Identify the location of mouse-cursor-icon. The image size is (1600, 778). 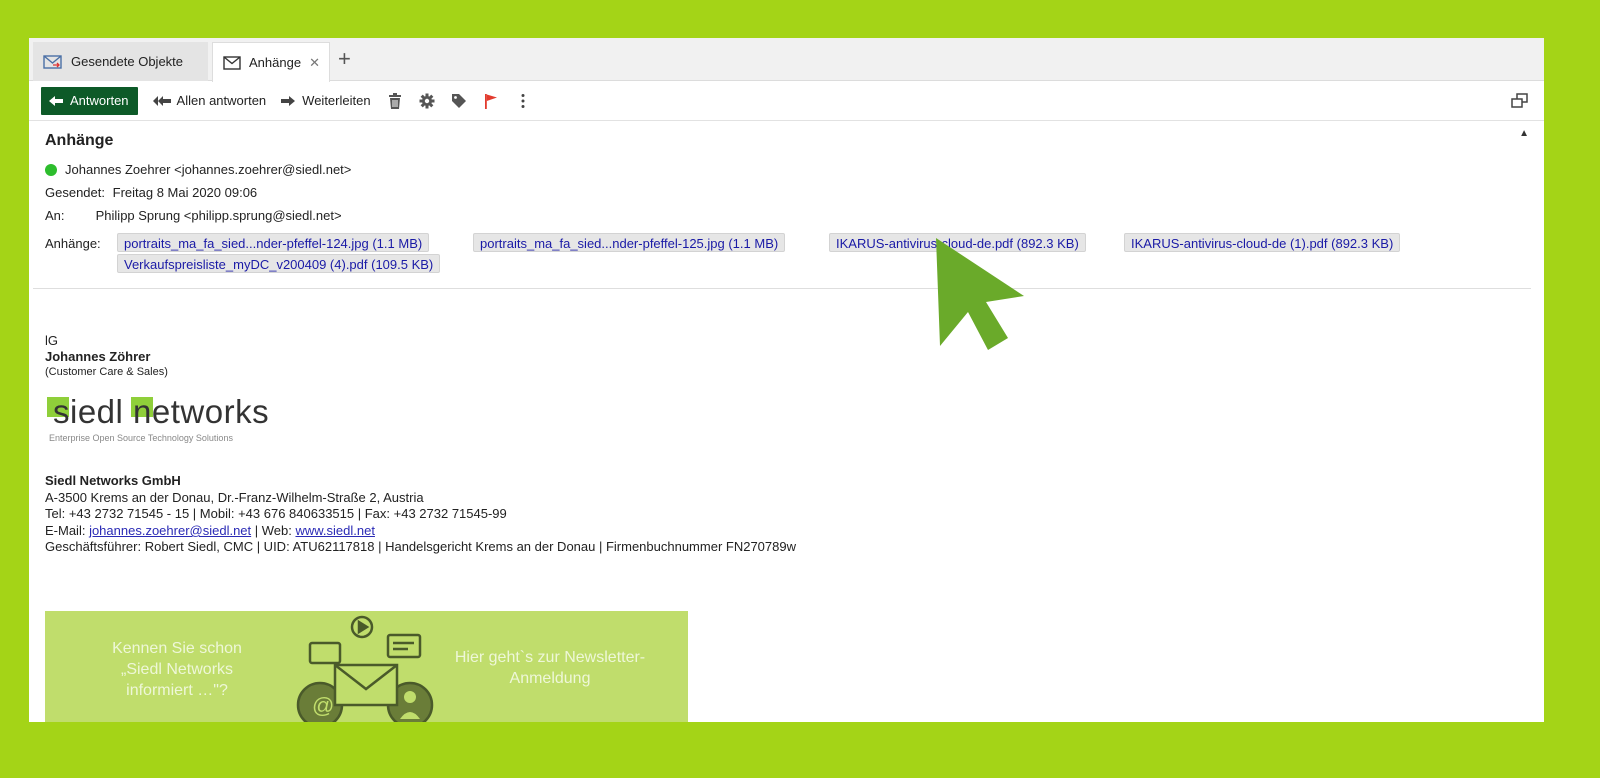
(980, 294).